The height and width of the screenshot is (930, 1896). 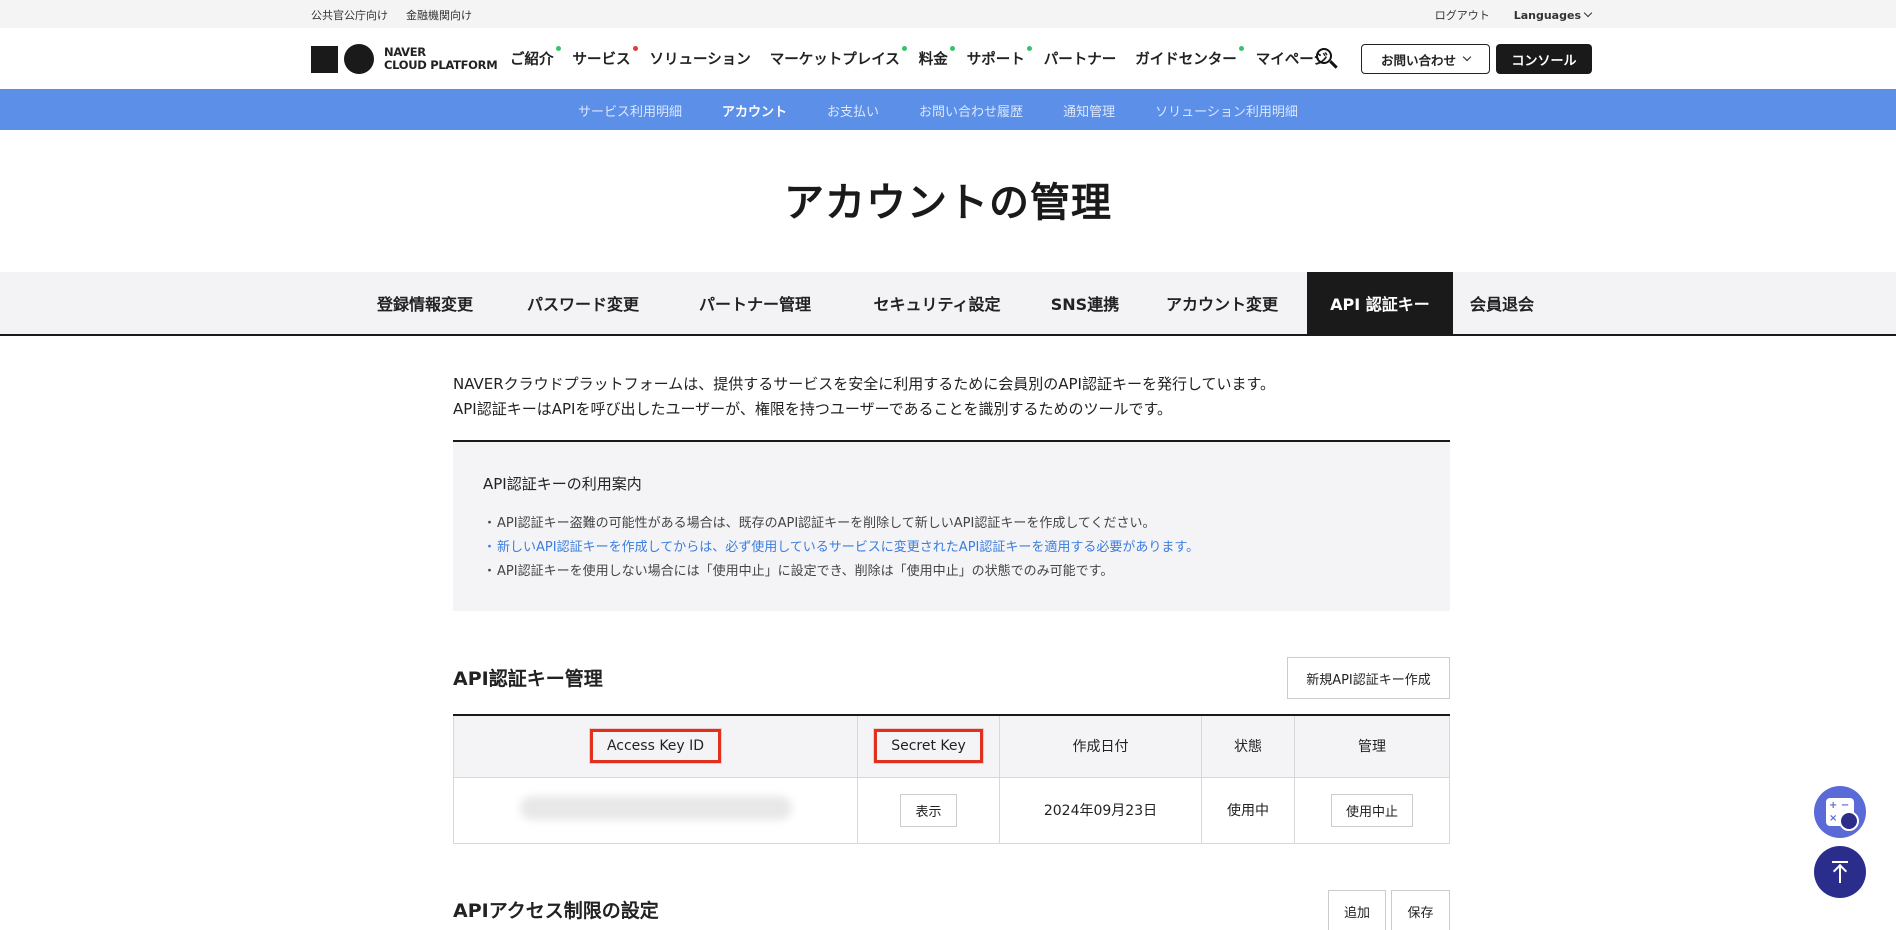 I want to click on show-secret-button: 表示, so click(x=928, y=810).